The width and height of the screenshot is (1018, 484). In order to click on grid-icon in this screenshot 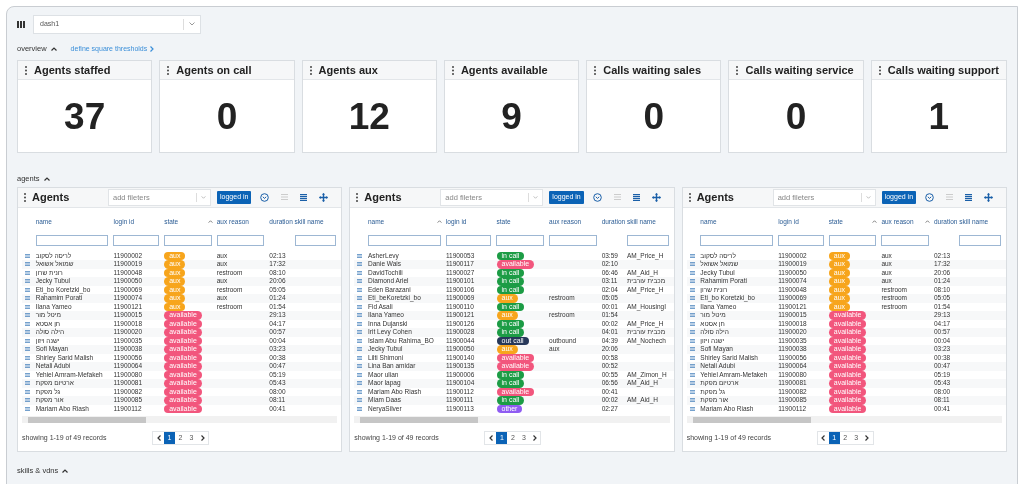, I will do `click(21, 24)`.